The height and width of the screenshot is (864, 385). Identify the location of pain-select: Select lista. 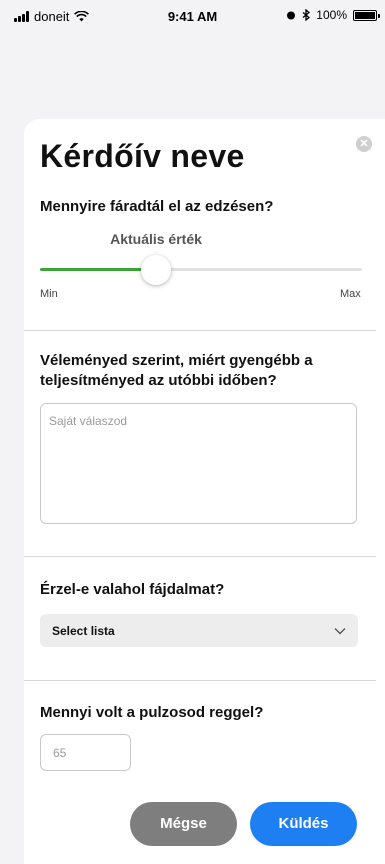
(199, 630).